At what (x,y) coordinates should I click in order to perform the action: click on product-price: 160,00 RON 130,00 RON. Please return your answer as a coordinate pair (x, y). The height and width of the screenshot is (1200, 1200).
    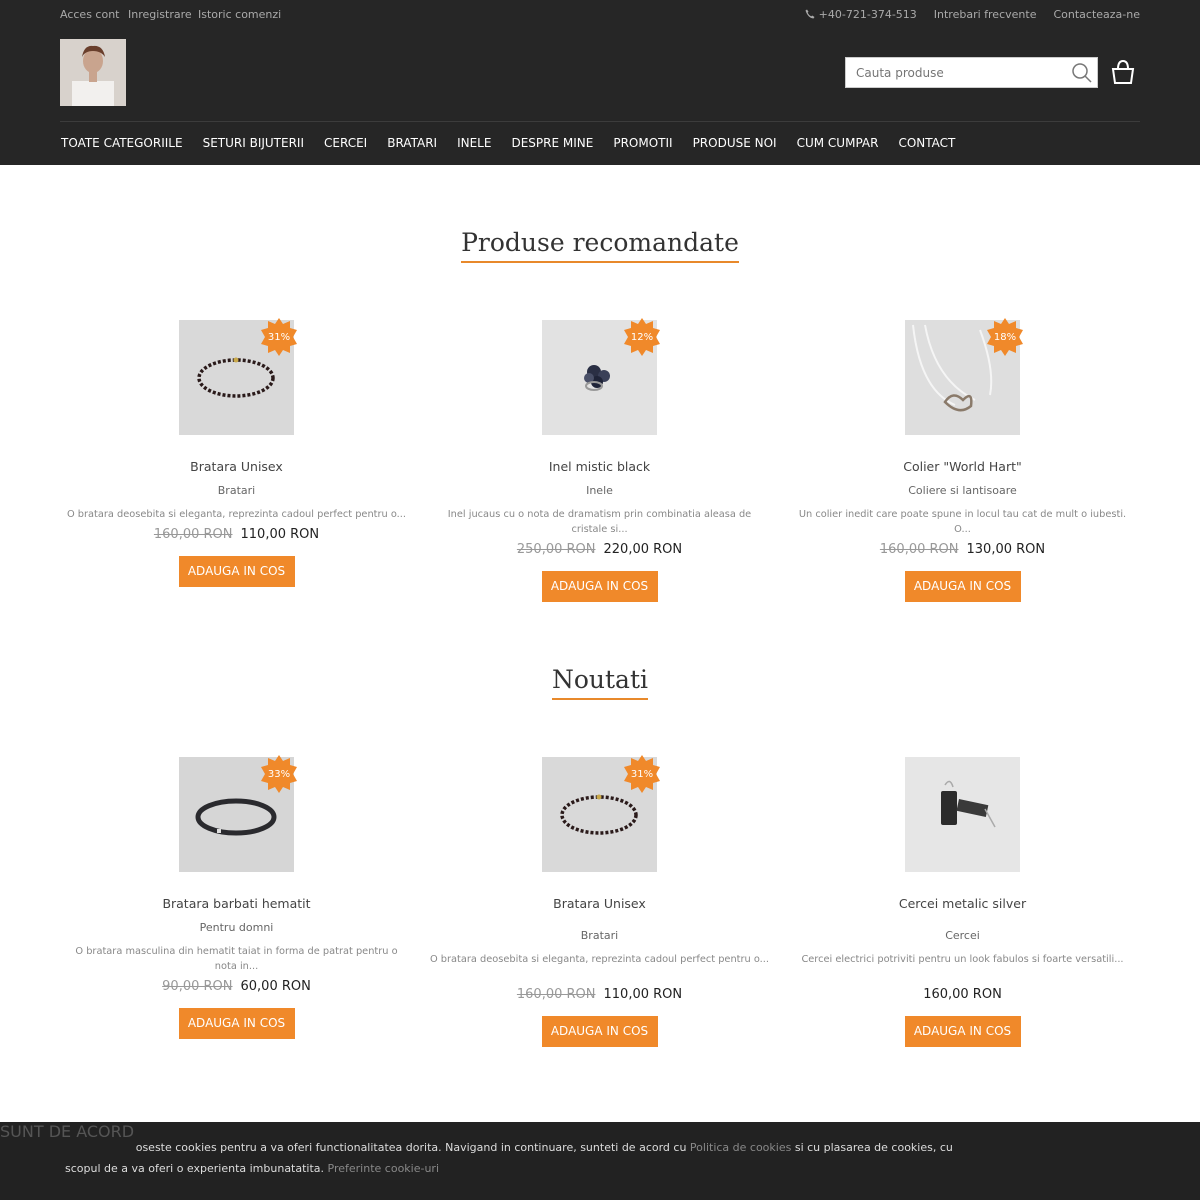
    Looking at the image, I should click on (962, 549).